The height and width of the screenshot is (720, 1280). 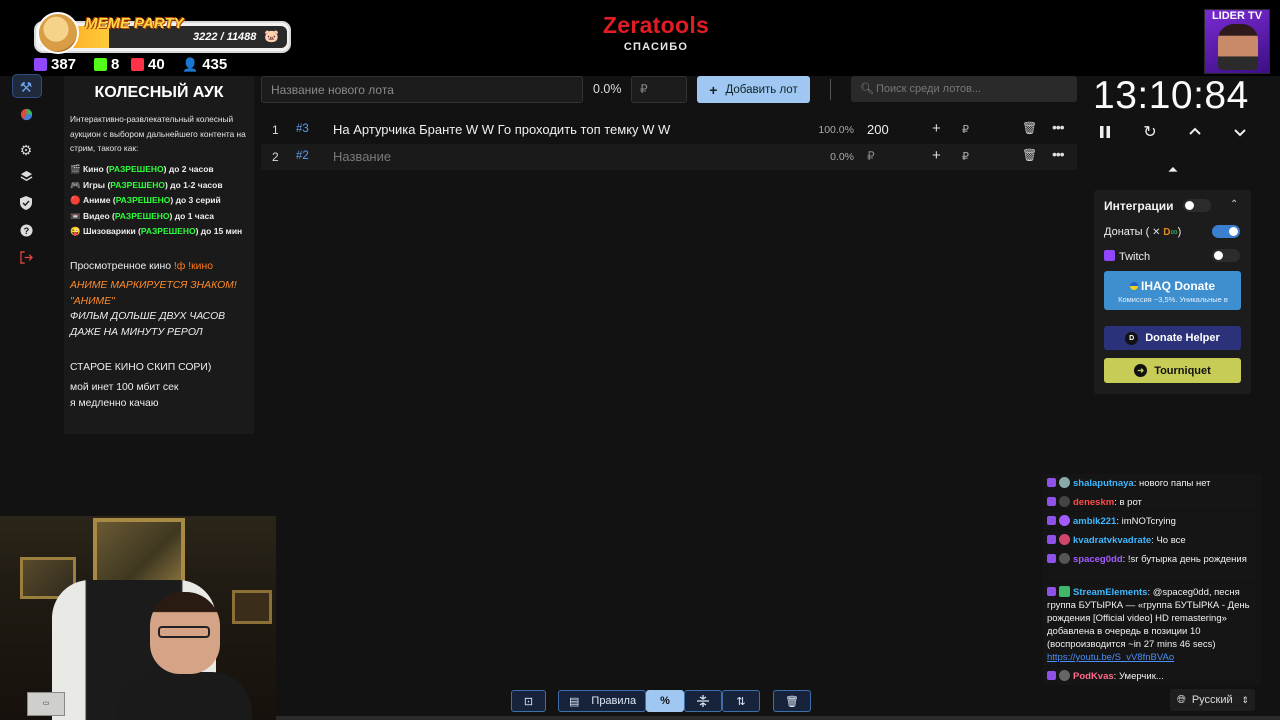 I want to click on save-icon: ⊡, so click(x=528, y=701).